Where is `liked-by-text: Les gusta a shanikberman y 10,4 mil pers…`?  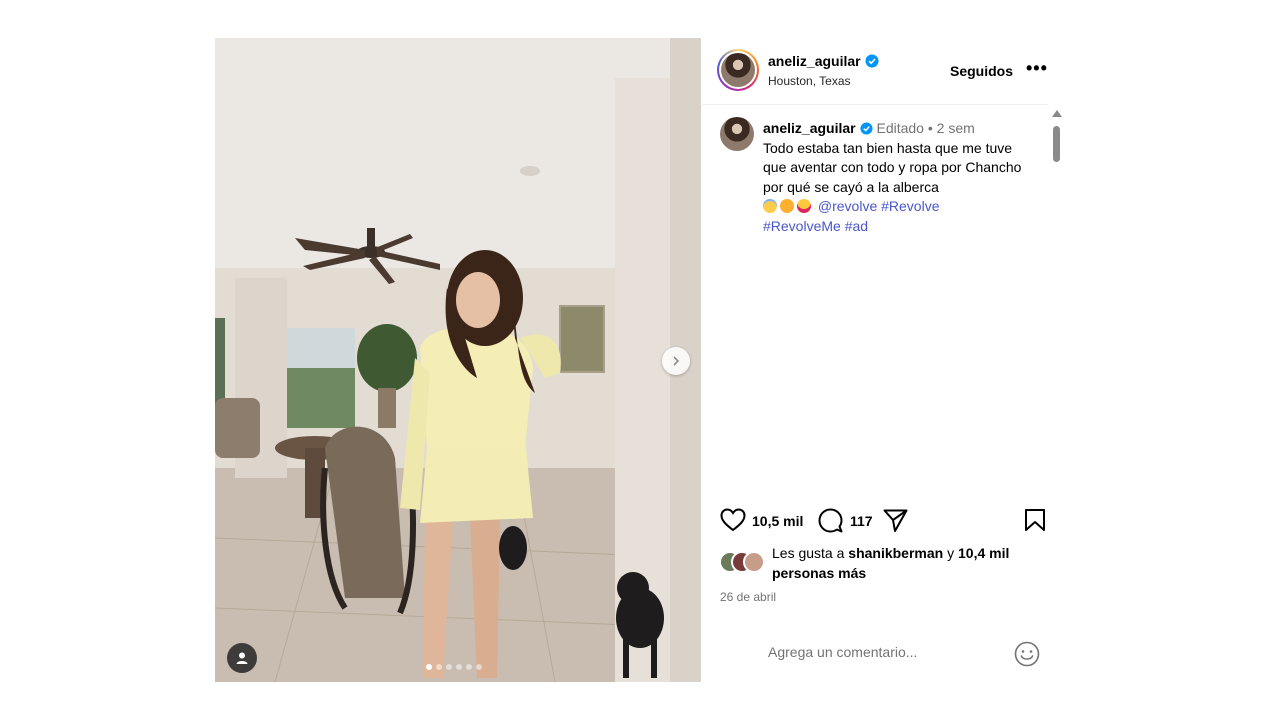
liked-by-text: Les gusta a shanikberman y 10,4 mil pers… is located at coordinates (907, 563).